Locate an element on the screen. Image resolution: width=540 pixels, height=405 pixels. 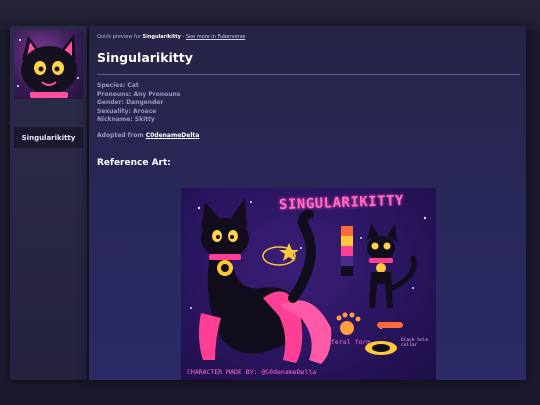
info-pronouns: Pronouns: Any Pronouns is located at coordinates (139, 94).